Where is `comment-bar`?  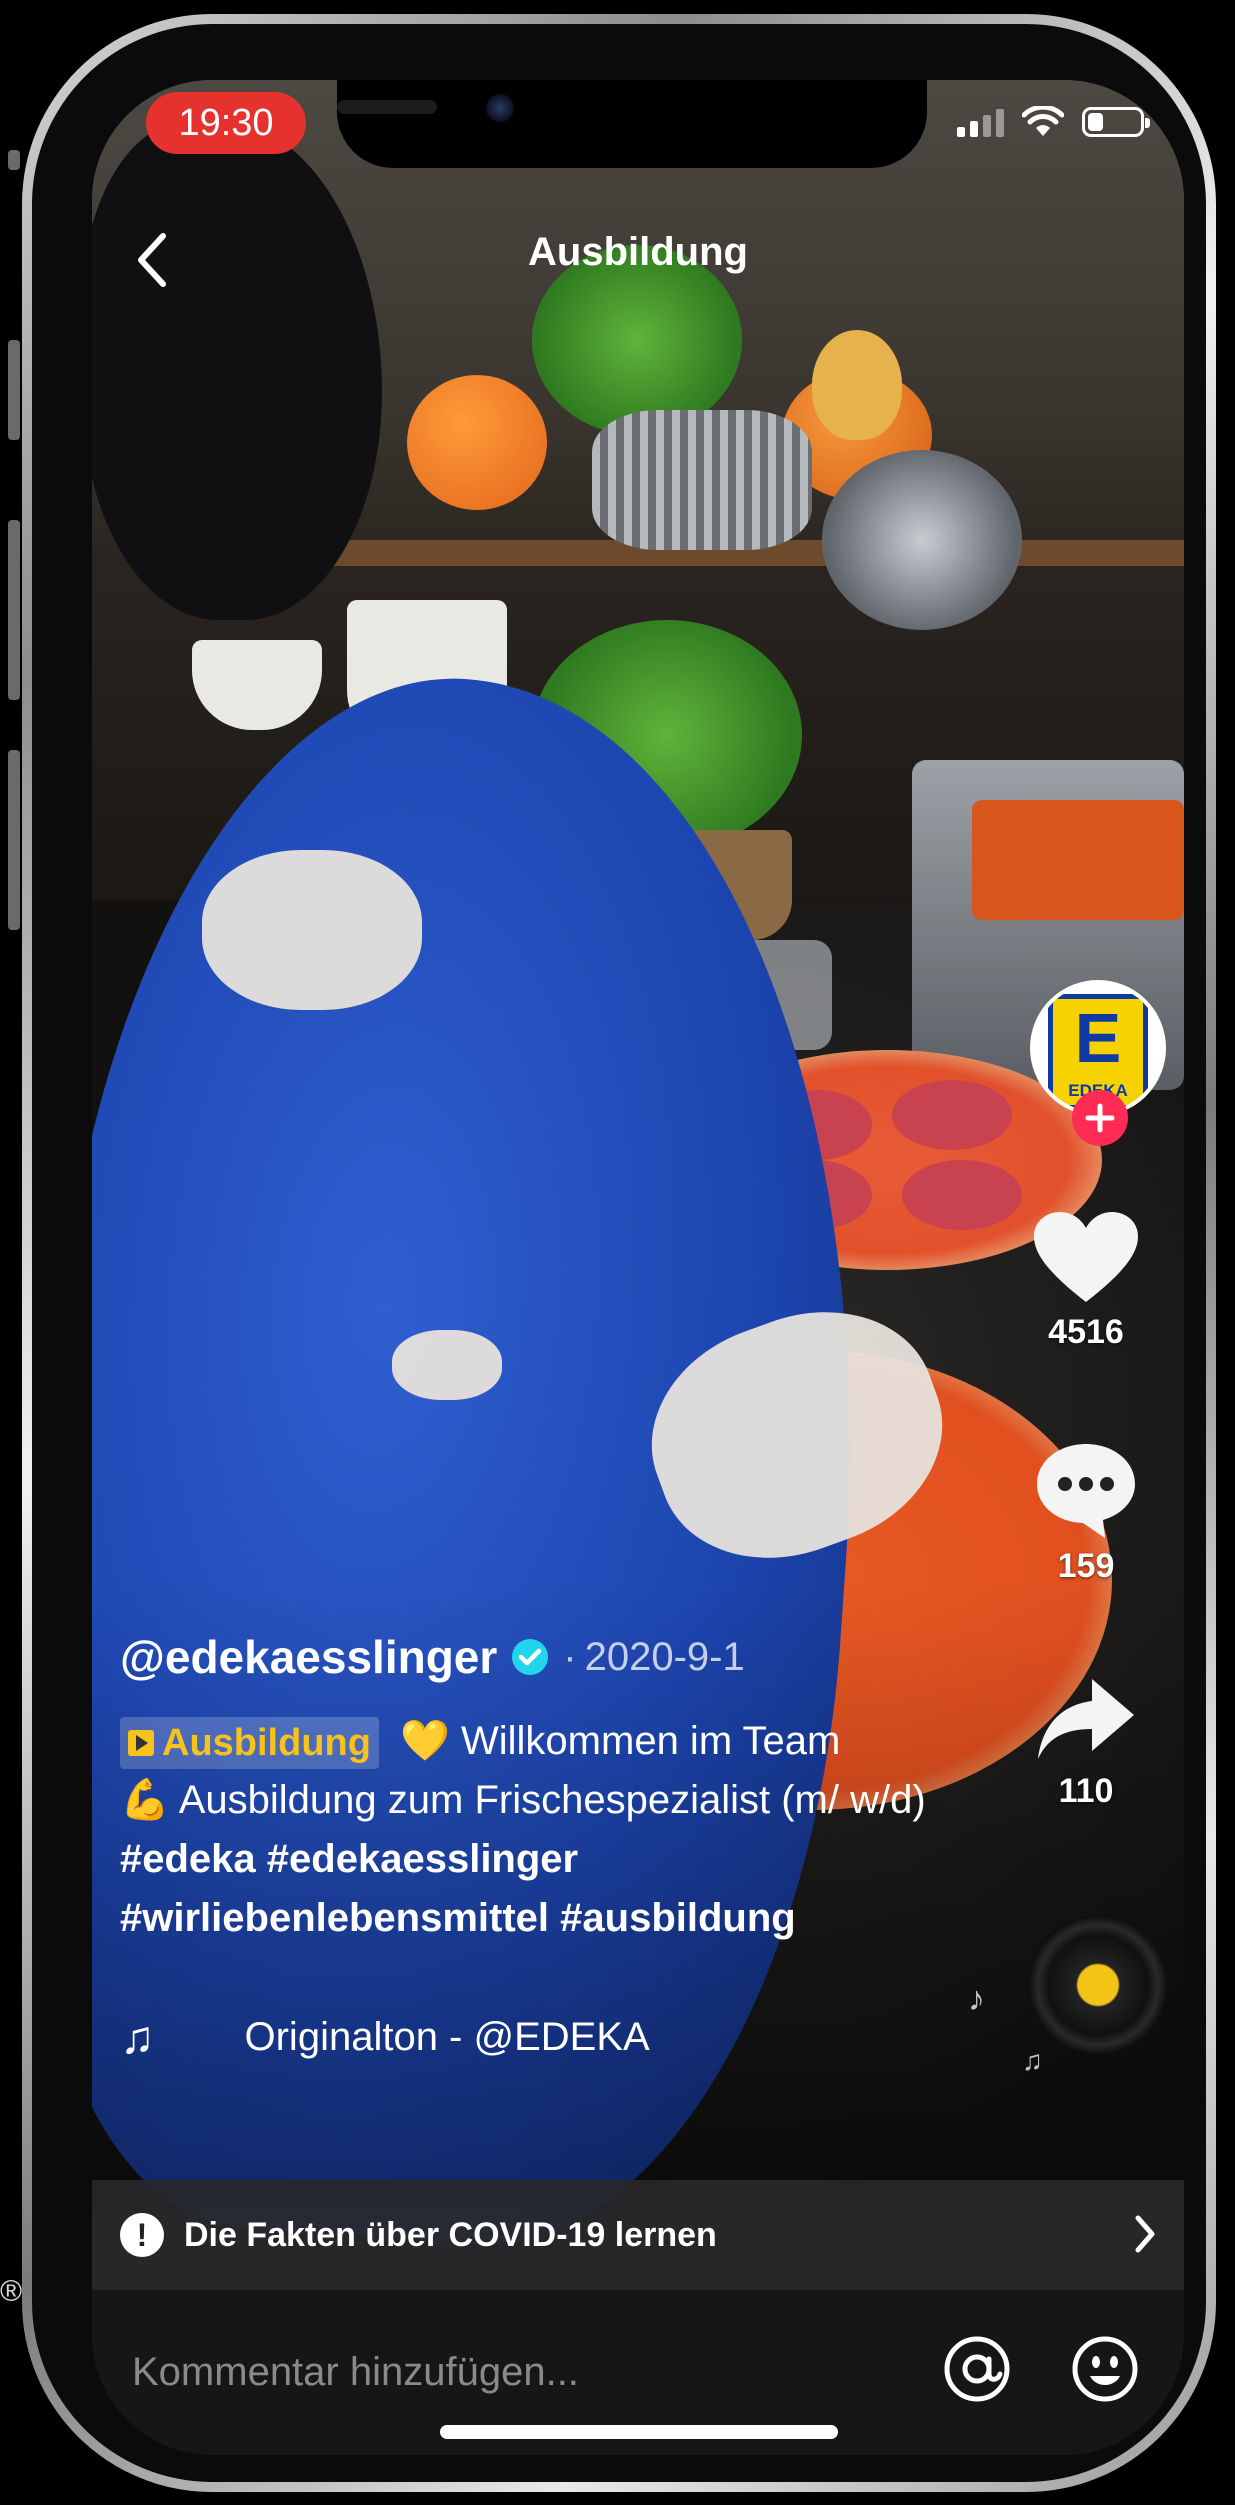 comment-bar is located at coordinates (638, 2372).